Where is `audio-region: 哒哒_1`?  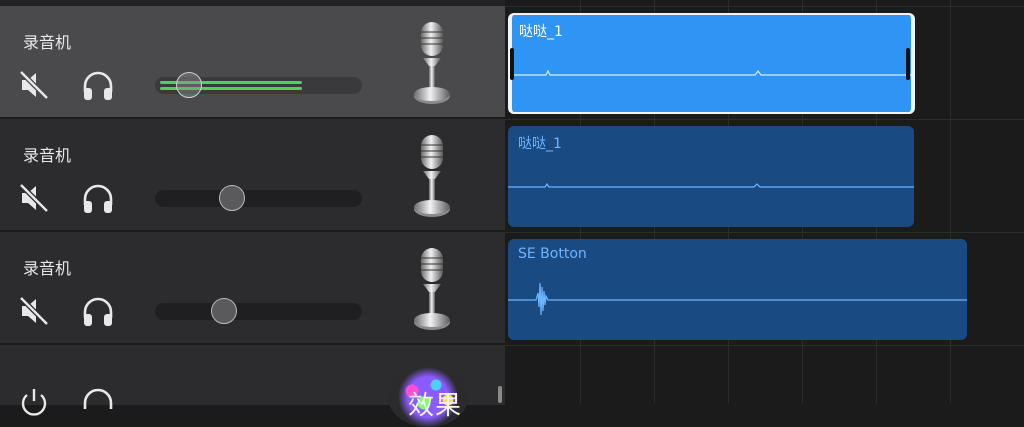
audio-region: 哒哒_1 is located at coordinates (711, 176).